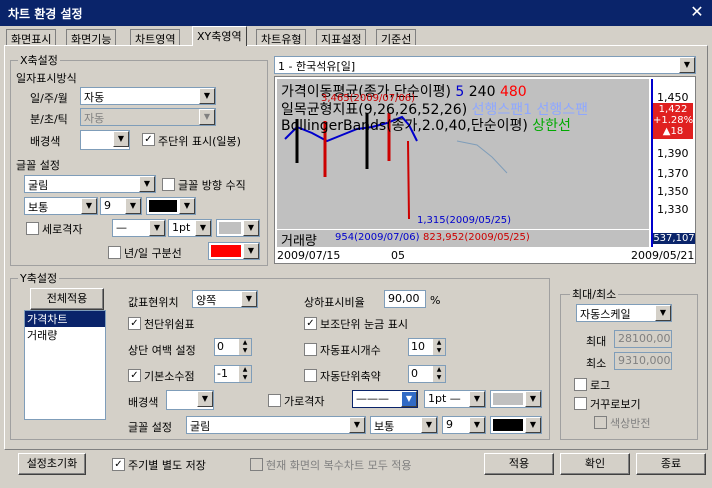 The width and height of the screenshot is (712, 488). What do you see at coordinates (39, 278) in the screenshot?
I see `y-axis-group-label: Y축설정` at bounding box center [39, 278].